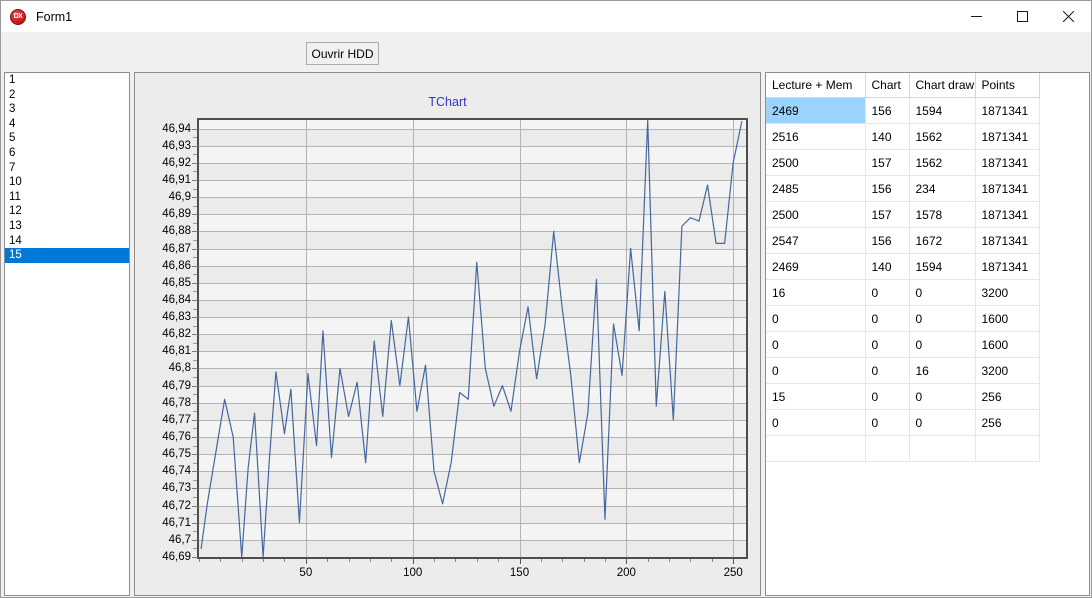 This screenshot has height=598, width=1092. Describe the element at coordinates (342, 53) in the screenshot. I see `open-hdd-button: Ouvrir HDD` at that location.